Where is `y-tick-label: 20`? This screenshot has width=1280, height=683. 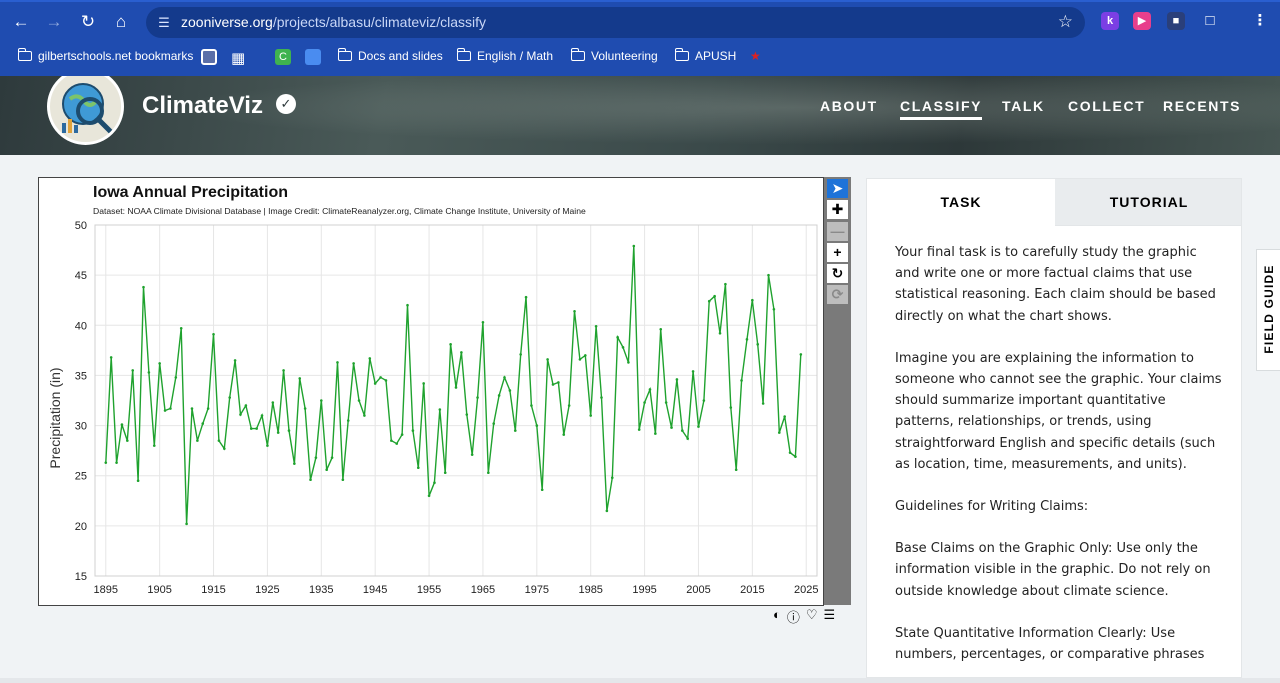
y-tick-label: 20 is located at coordinates (81, 527).